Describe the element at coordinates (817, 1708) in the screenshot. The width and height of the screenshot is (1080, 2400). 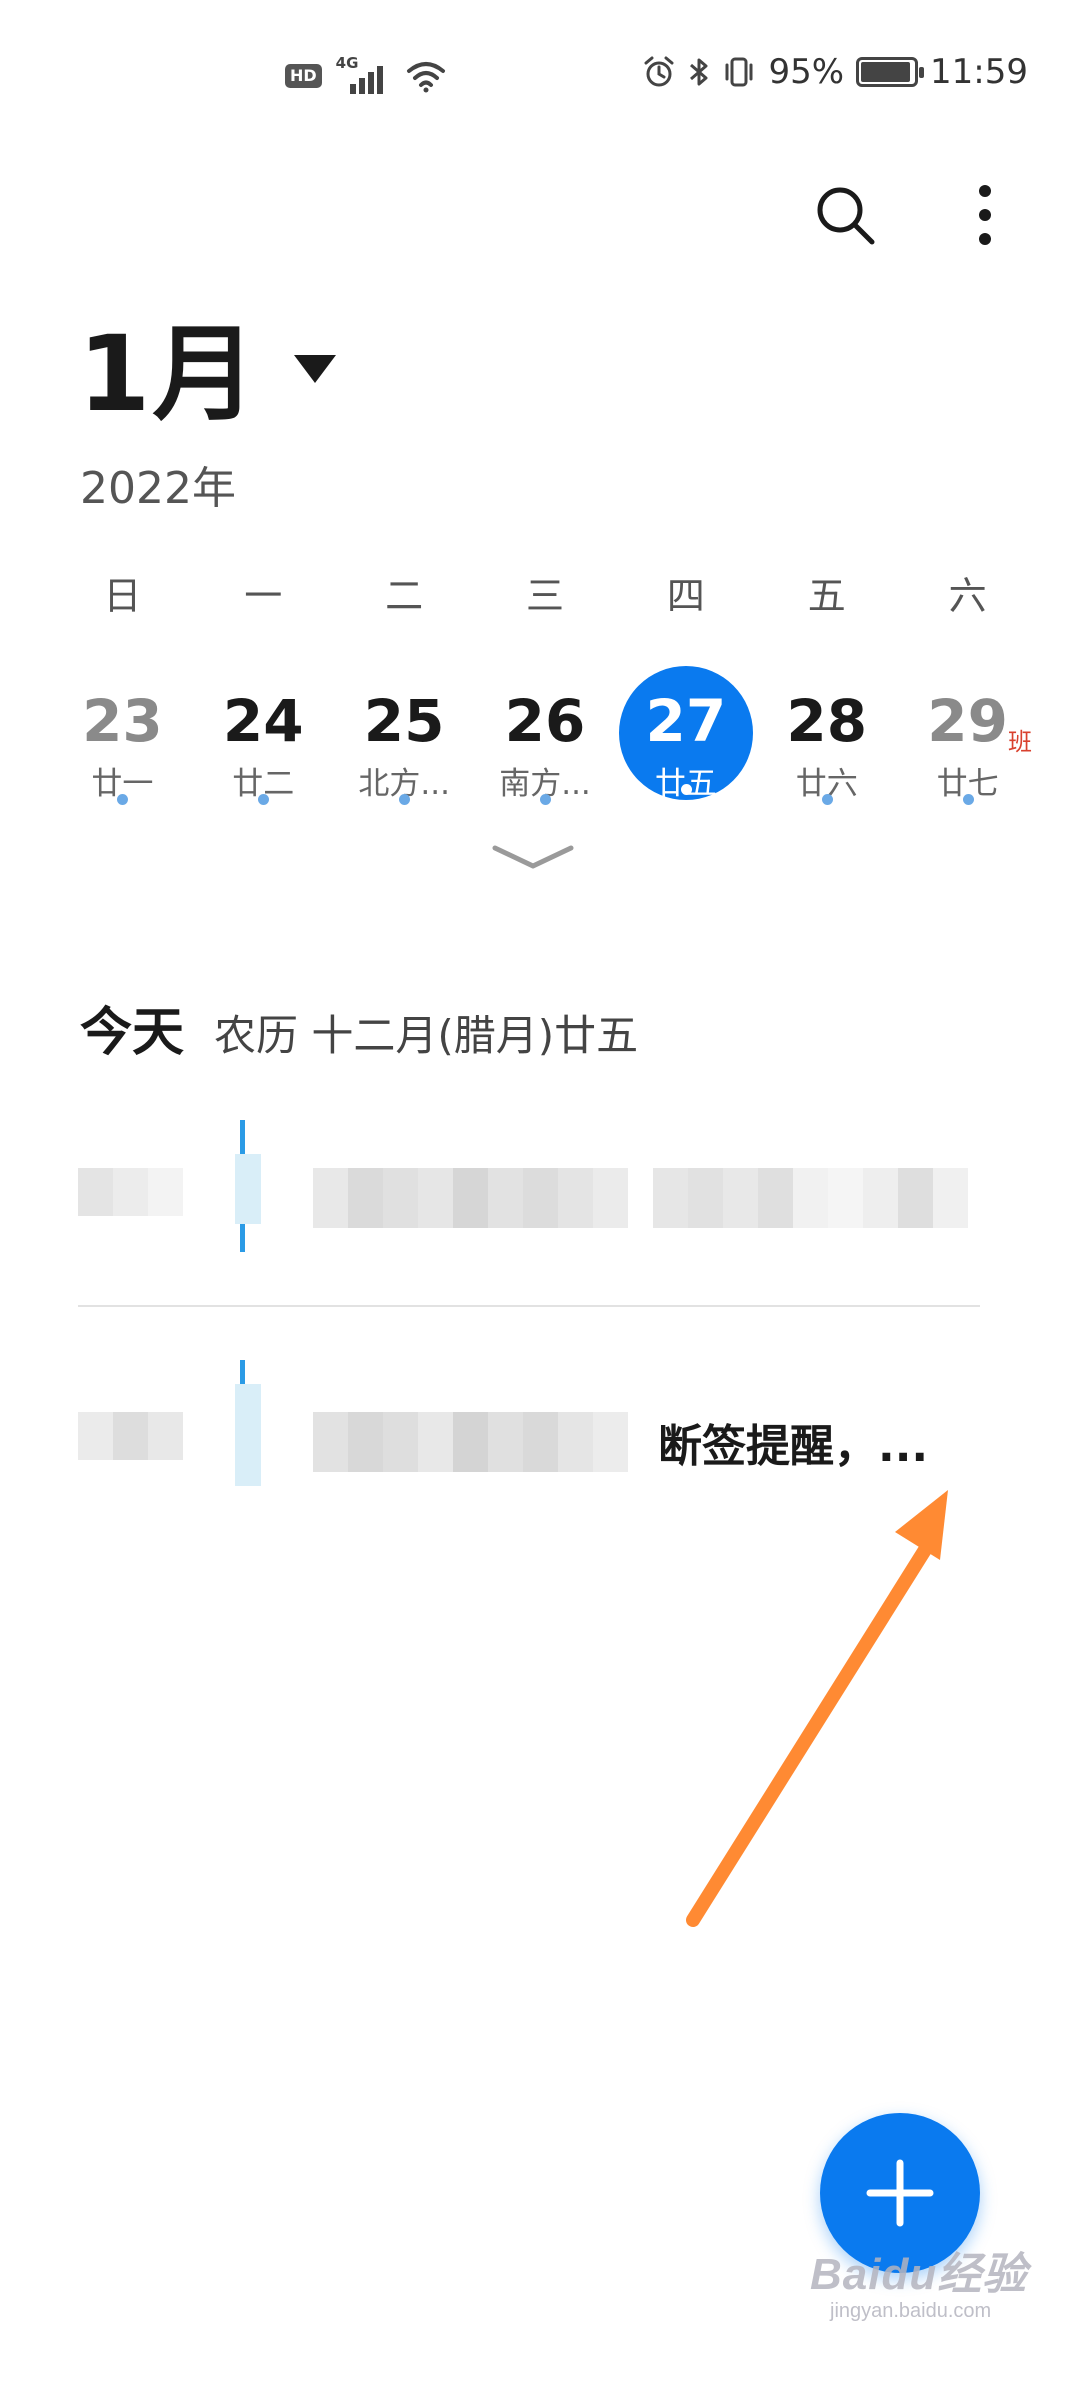
I see `annotation-arrow-icon` at that location.